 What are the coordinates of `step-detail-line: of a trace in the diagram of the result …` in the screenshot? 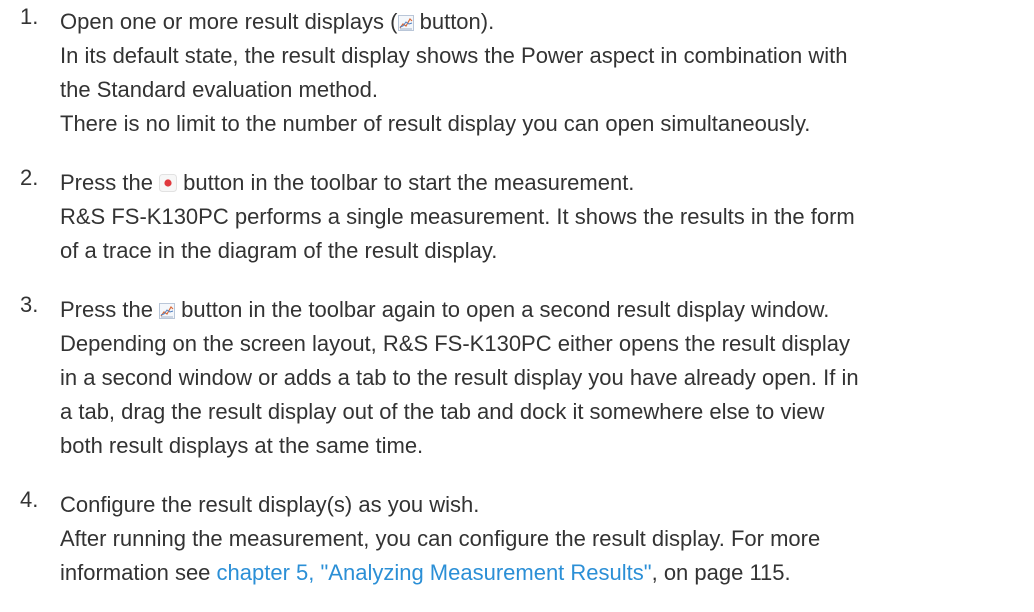 It's located at (279, 250).